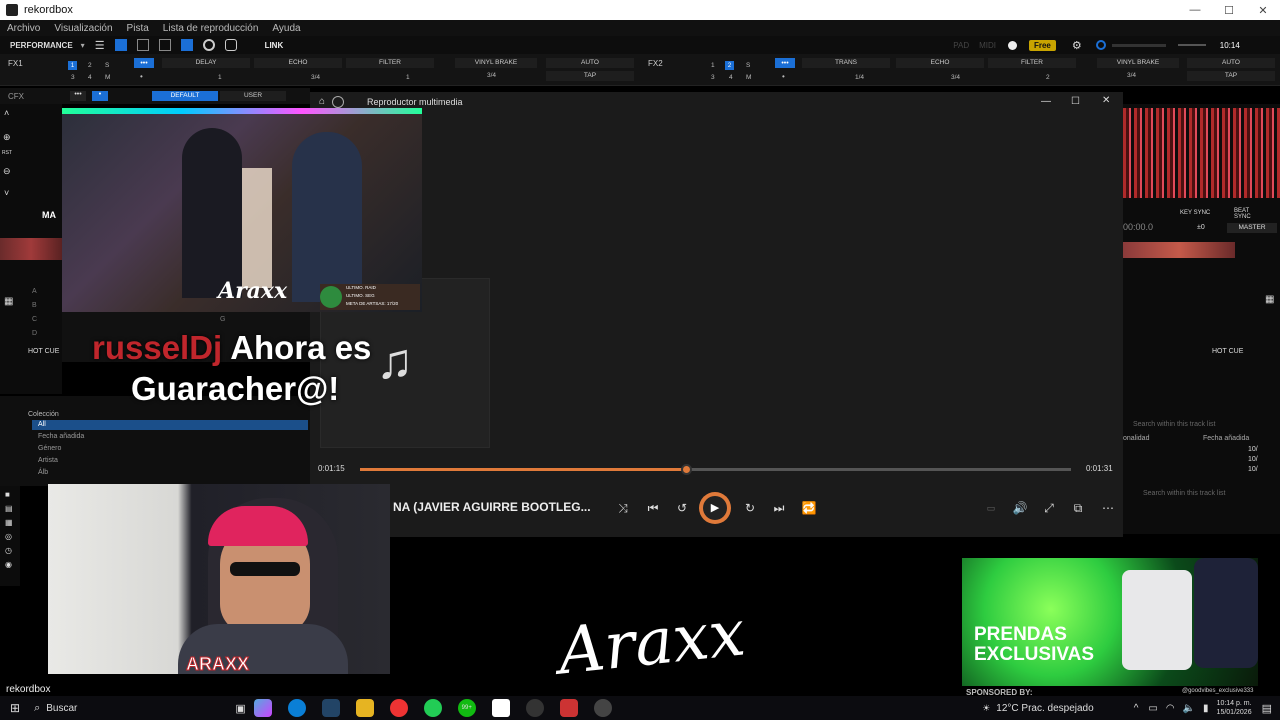 The height and width of the screenshot is (720, 1280). I want to click on fx2-auto-button: AUTO, so click(1231, 63).